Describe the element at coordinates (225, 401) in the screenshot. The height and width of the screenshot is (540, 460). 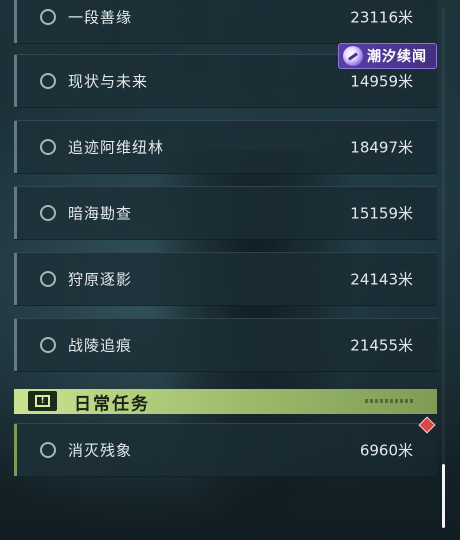
I see `daily-tasks-section-header: ! 日常任务` at that location.